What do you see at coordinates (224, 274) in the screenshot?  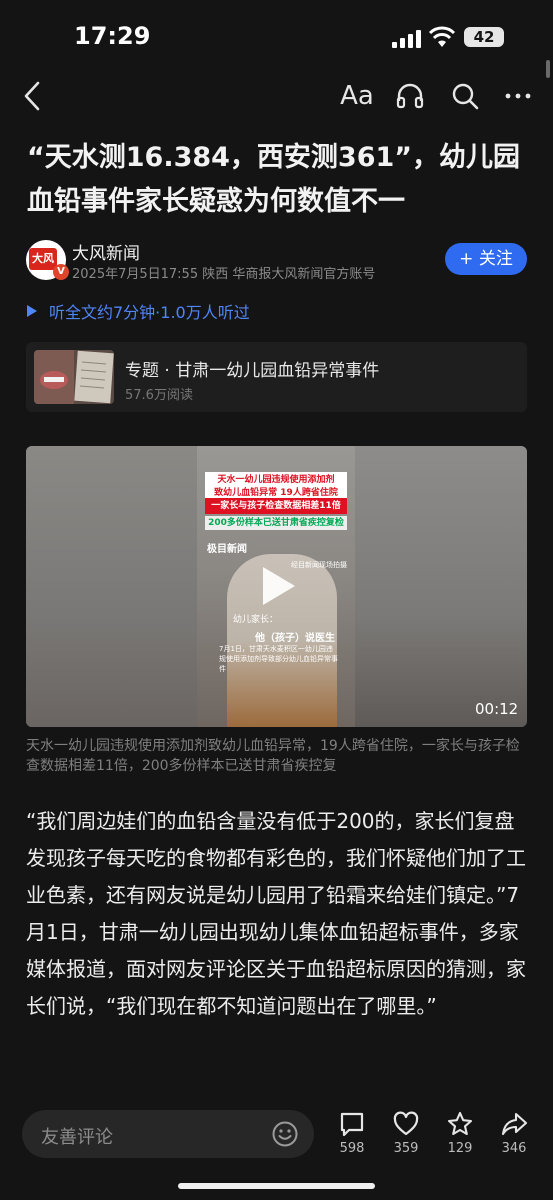 I see `publish-meta: 2025年7月5日17:55 陕西 华商报大风新闻官方账号` at bounding box center [224, 274].